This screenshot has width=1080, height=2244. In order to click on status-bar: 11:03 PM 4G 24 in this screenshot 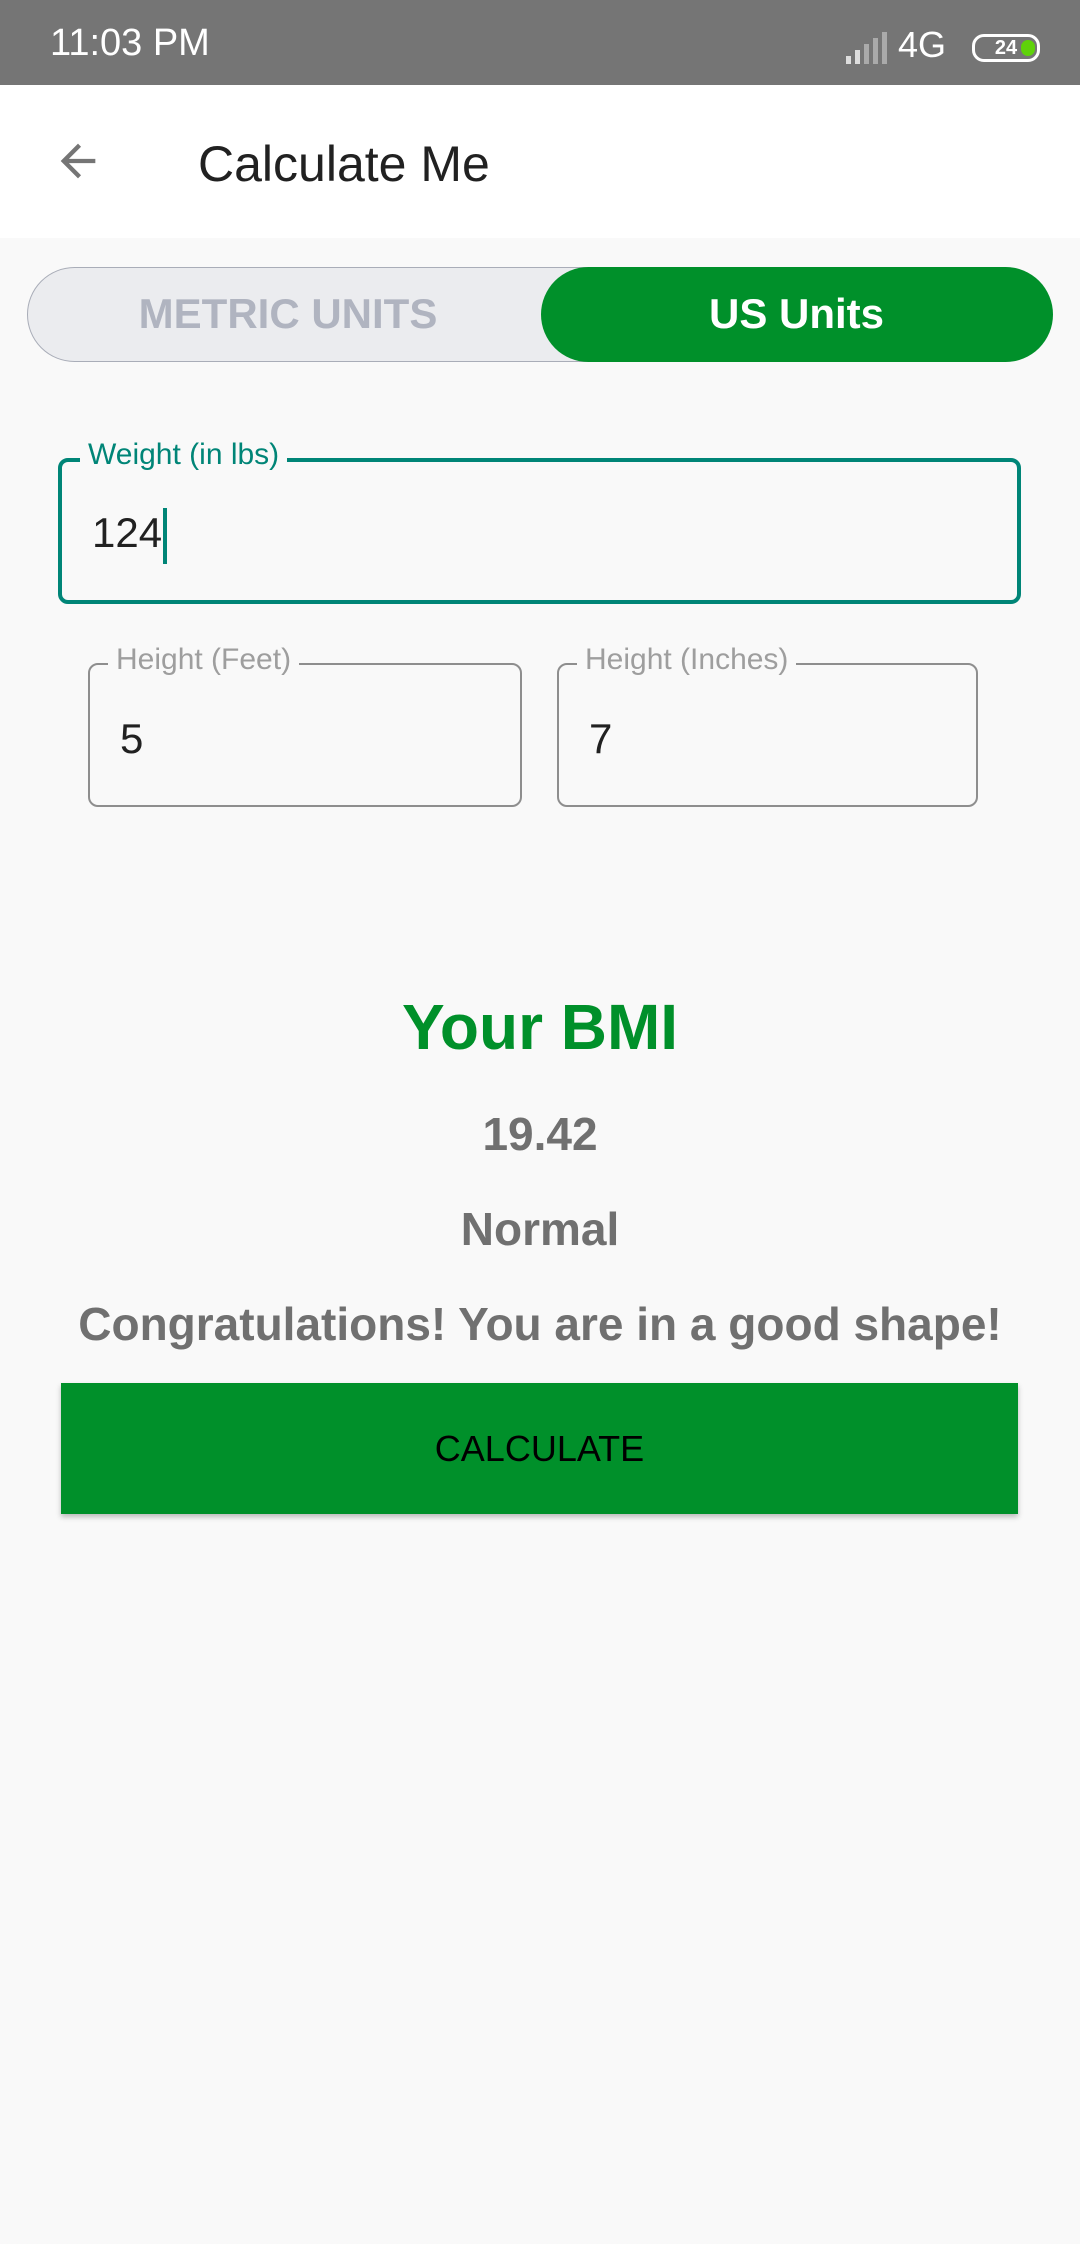, I will do `click(540, 42)`.